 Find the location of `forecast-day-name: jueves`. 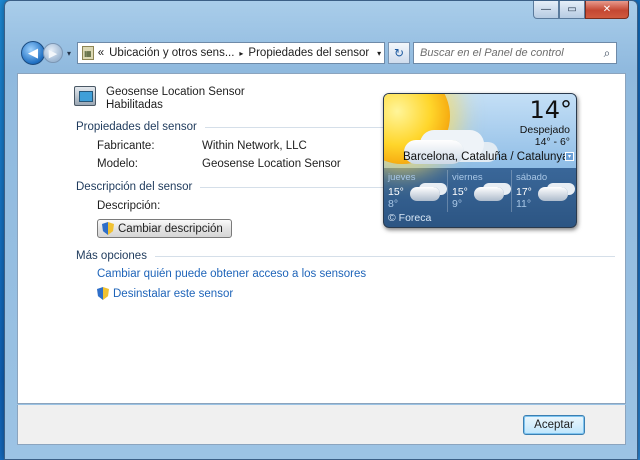

forecast-day-name: jueves is located at coordinates (402, 177).